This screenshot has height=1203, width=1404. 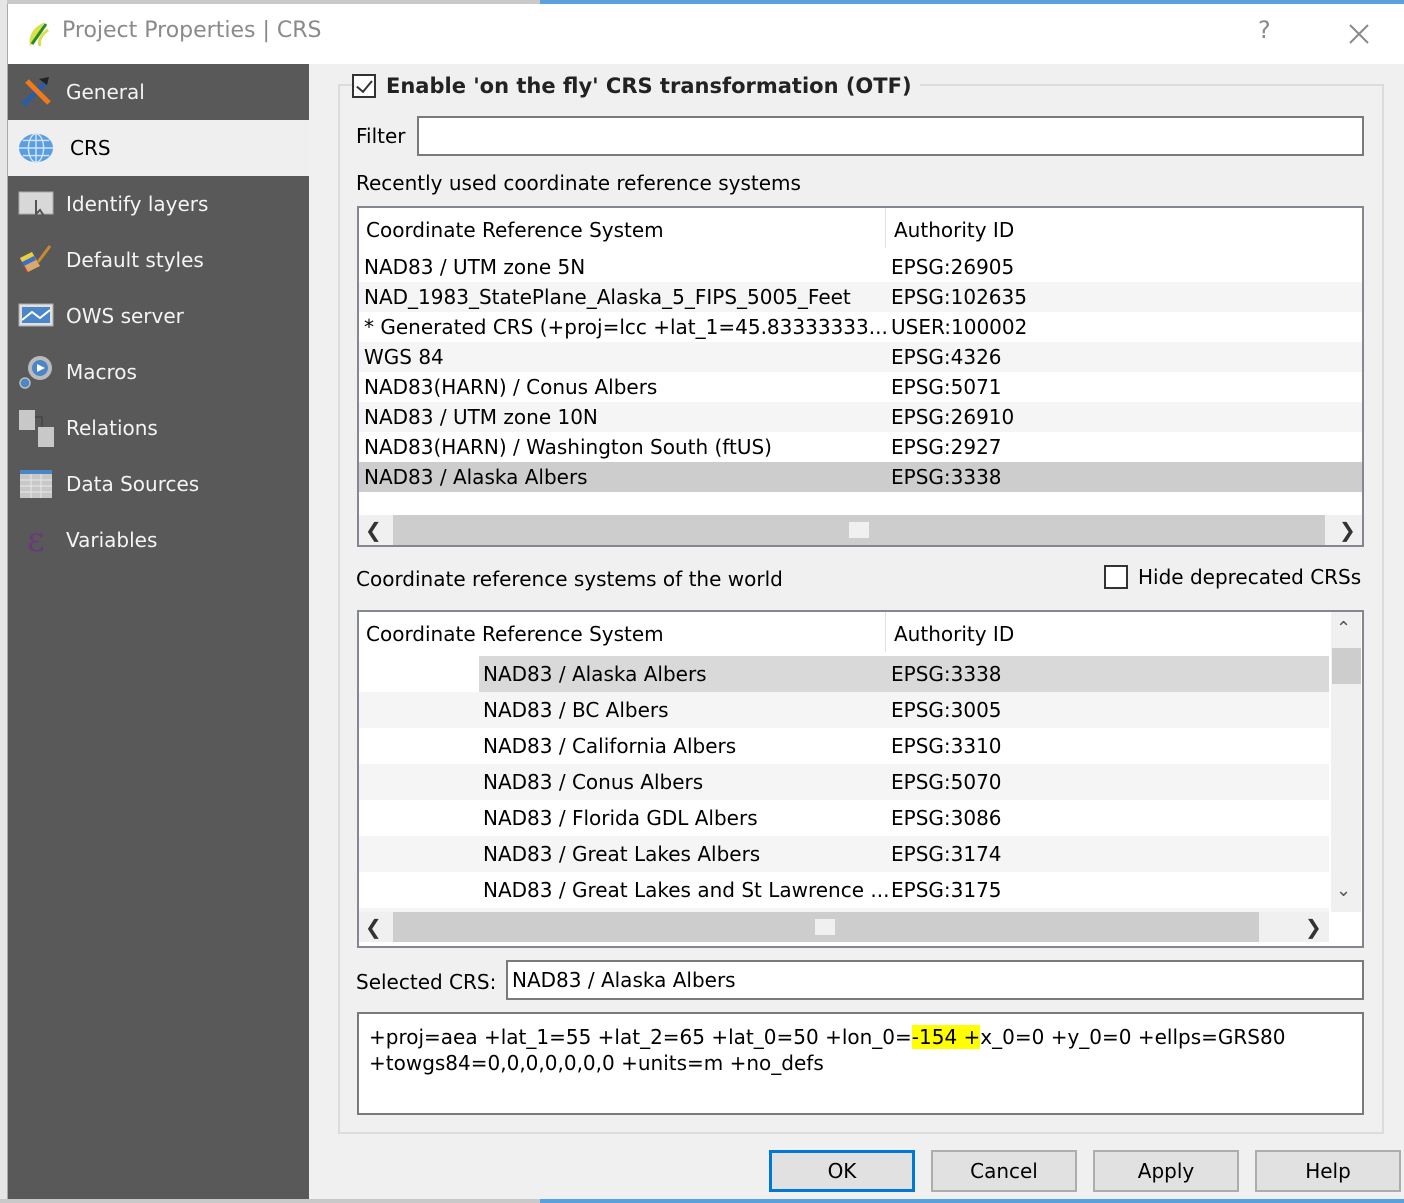 I want to click on sidebar-item-macros: Macros, so click(x=158, y=372).